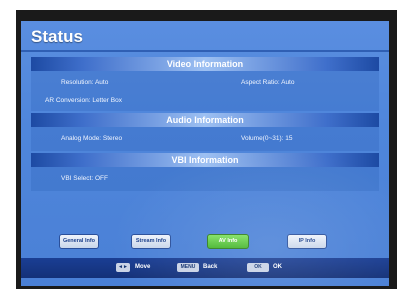 This screenshot has width=411, height=295. I want to click on move-label: Move, so click(143, 267).